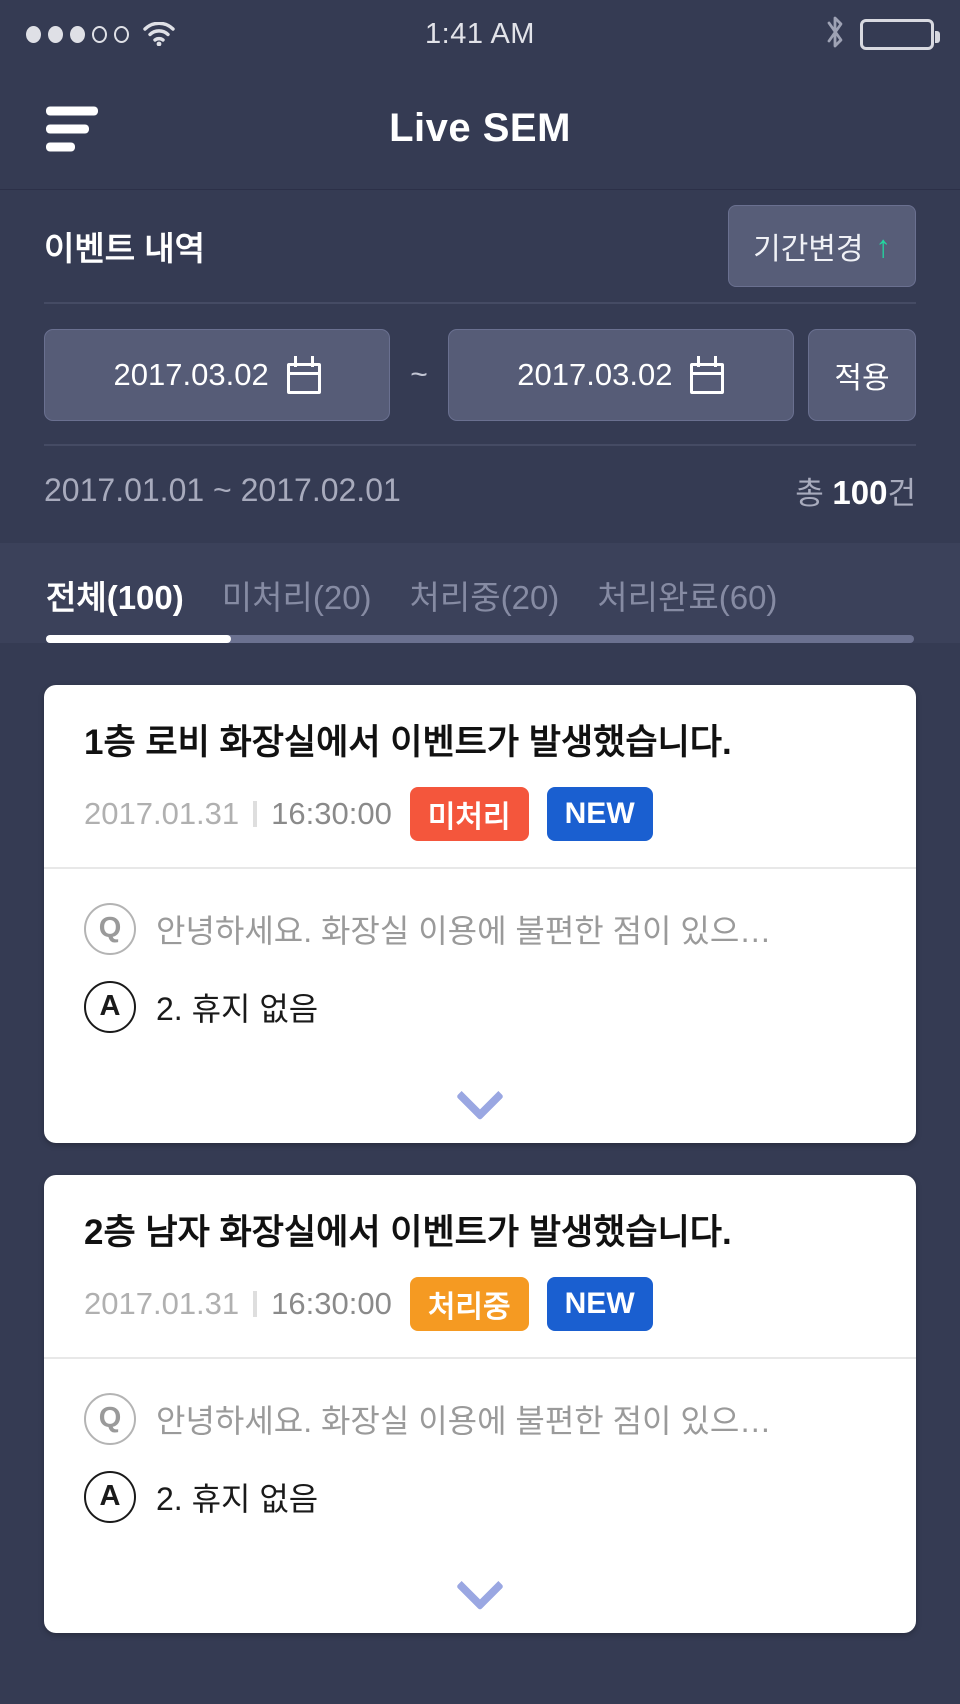  I want to click on start-date-value: 2017.03.02, so click(191, 374).